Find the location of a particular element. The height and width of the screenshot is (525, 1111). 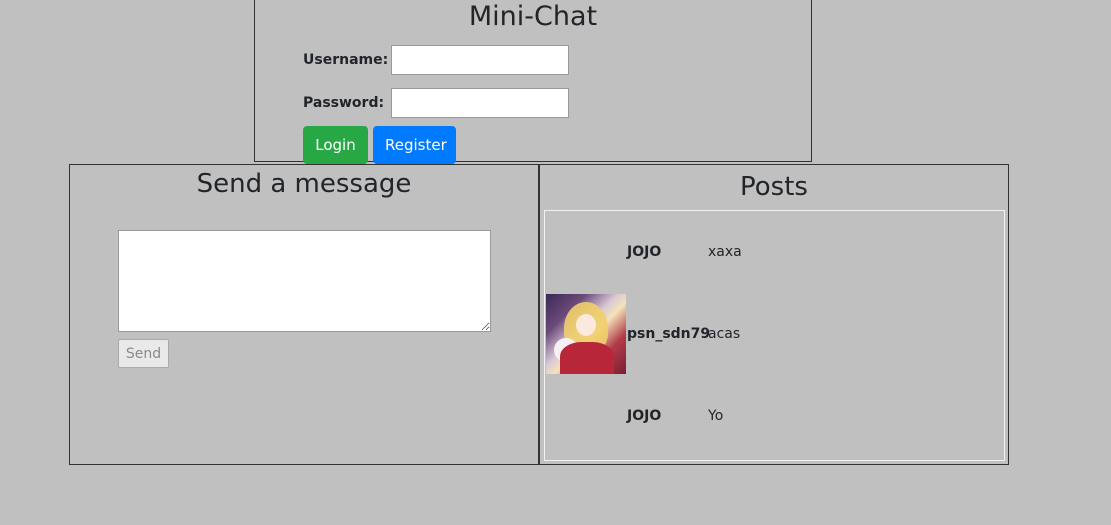

posts-title: Posts is located at coordinates (774, 187).